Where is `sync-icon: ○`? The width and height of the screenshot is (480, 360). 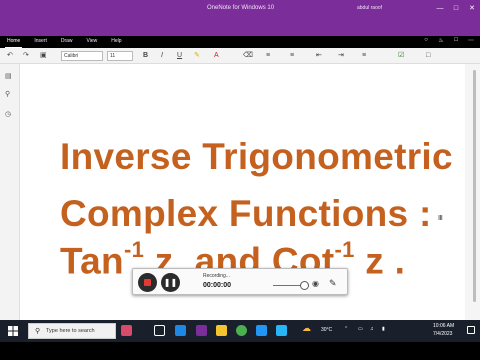 sync-icon: ○ is located at coordinates (426, 40).